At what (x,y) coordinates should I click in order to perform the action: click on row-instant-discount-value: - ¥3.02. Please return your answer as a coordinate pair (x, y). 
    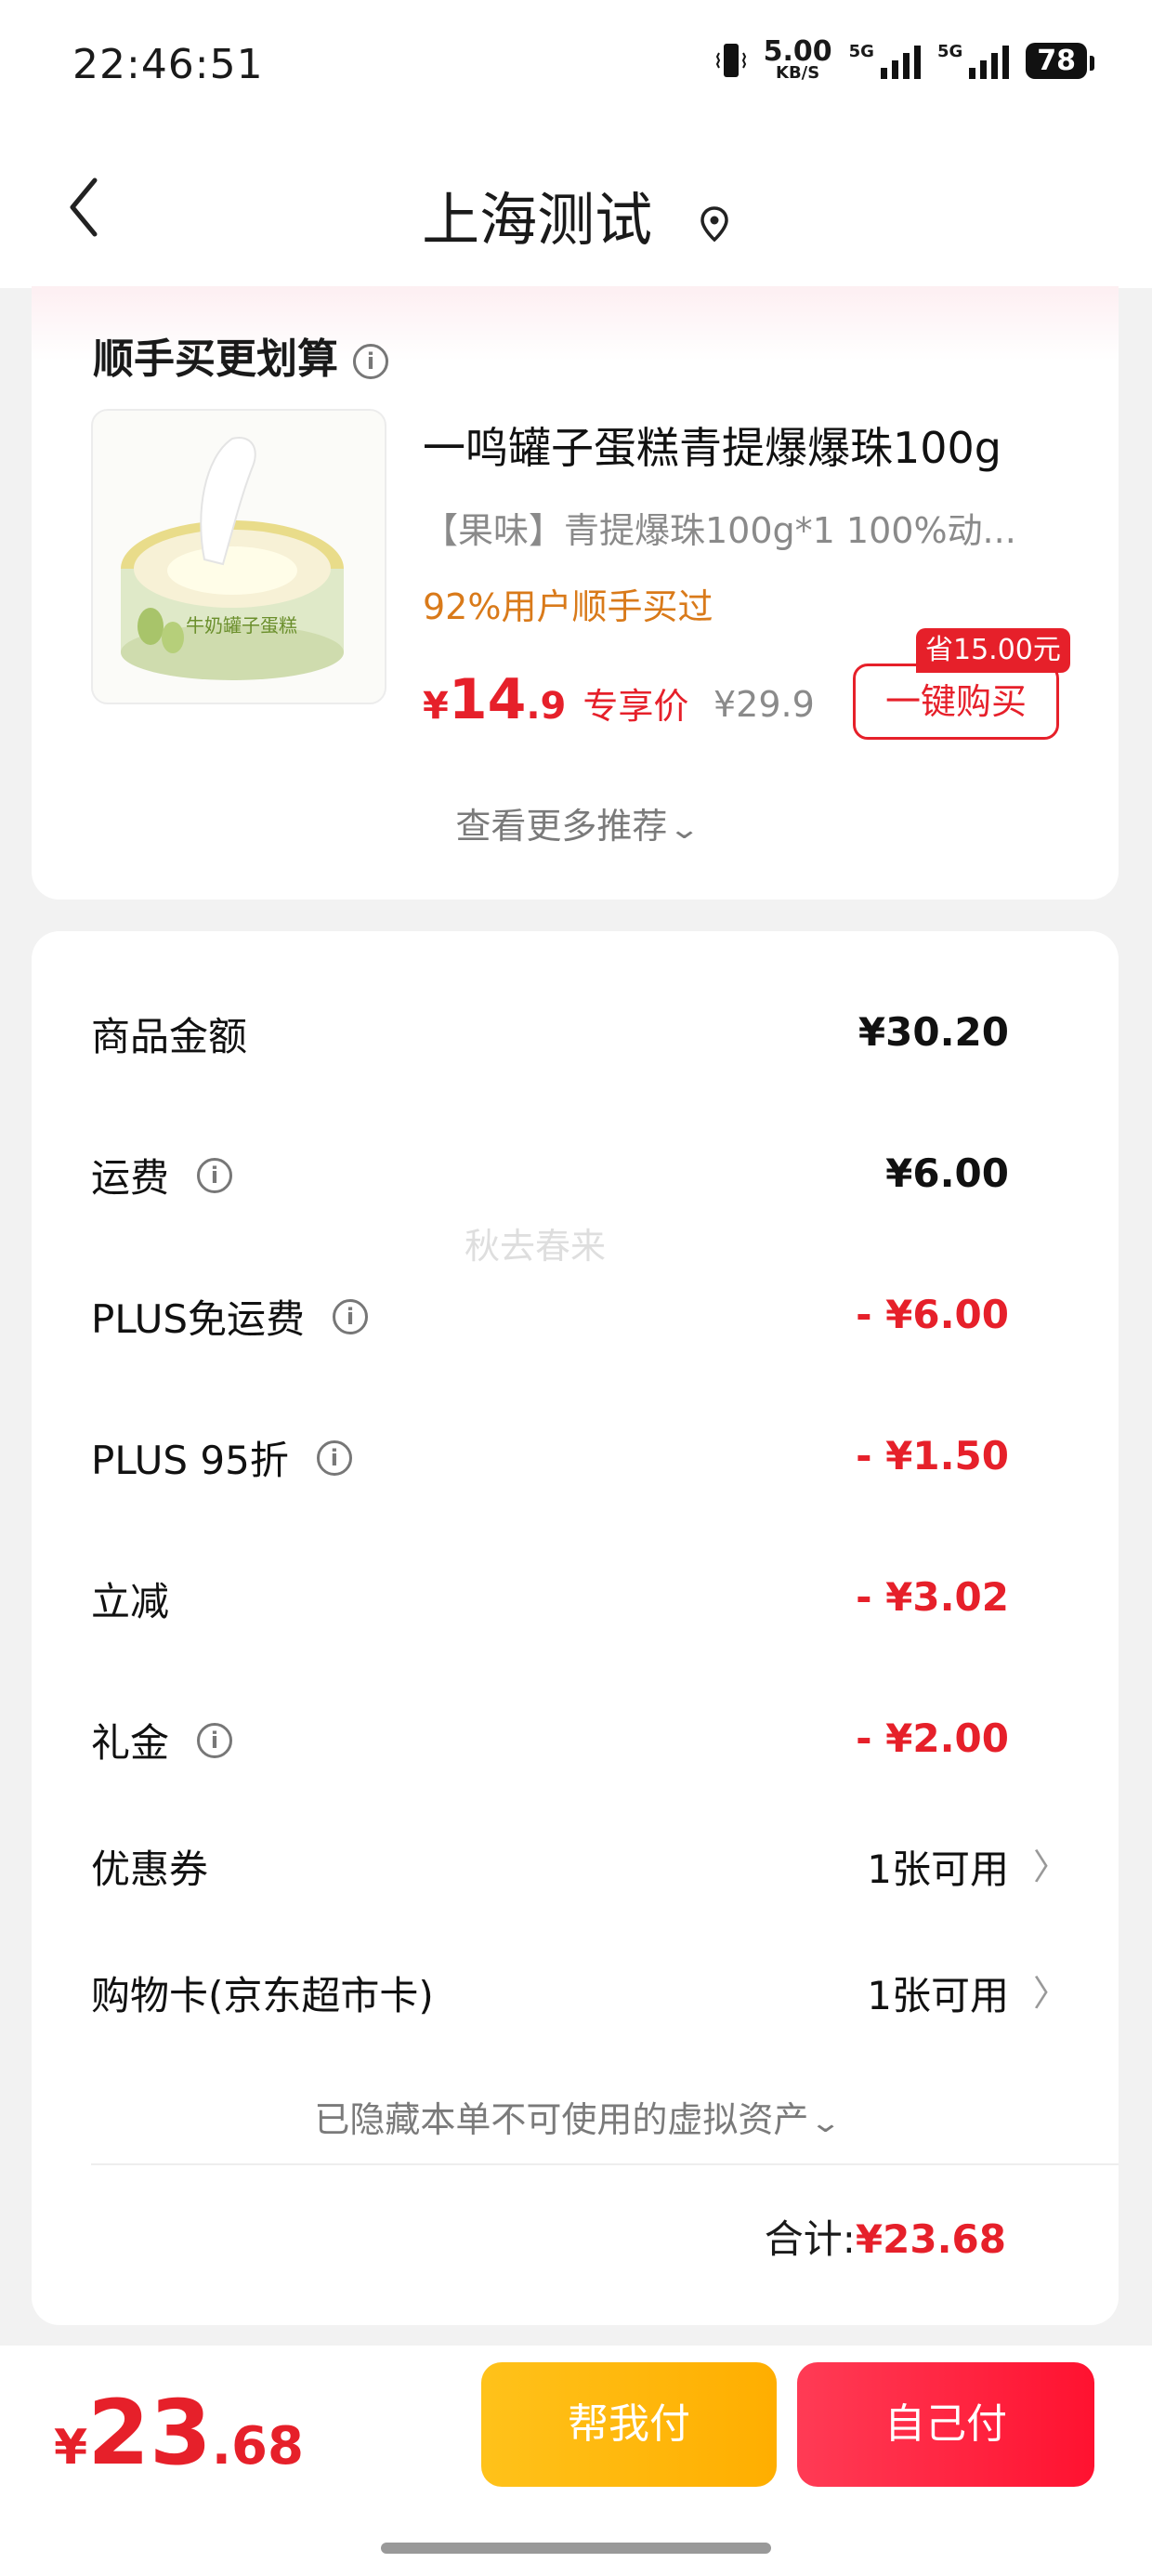
    Looking at the image, I should click on (932, 1597).